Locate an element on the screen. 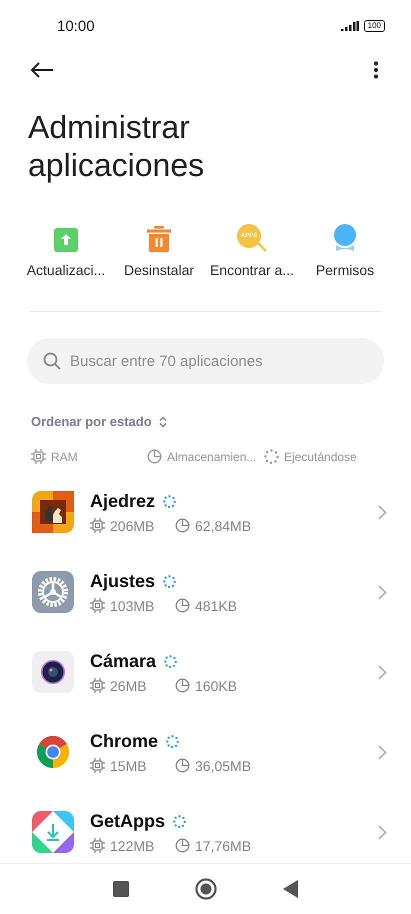 The width and height of the screenshot is (411, 914). legend-label: RAM is located at coordinates (64, 457).